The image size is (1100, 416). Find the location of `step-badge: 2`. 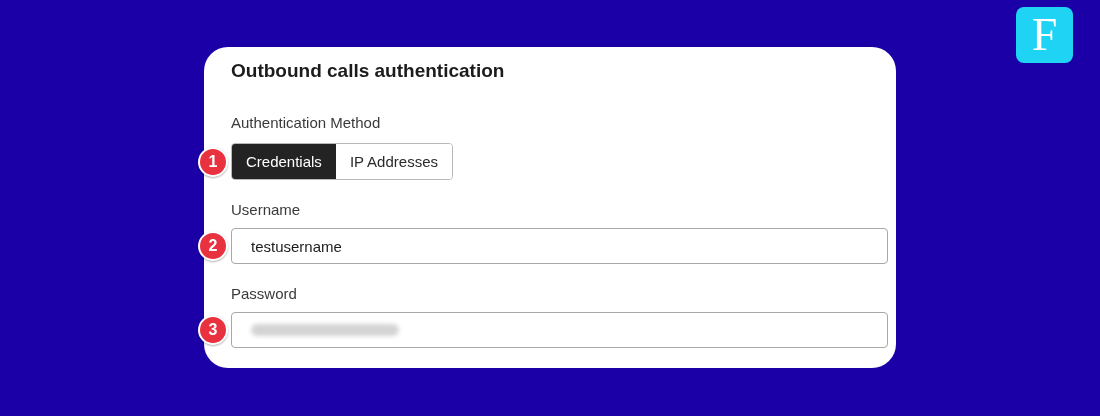

step-badge: 2 is located at coordinates (213, 246).